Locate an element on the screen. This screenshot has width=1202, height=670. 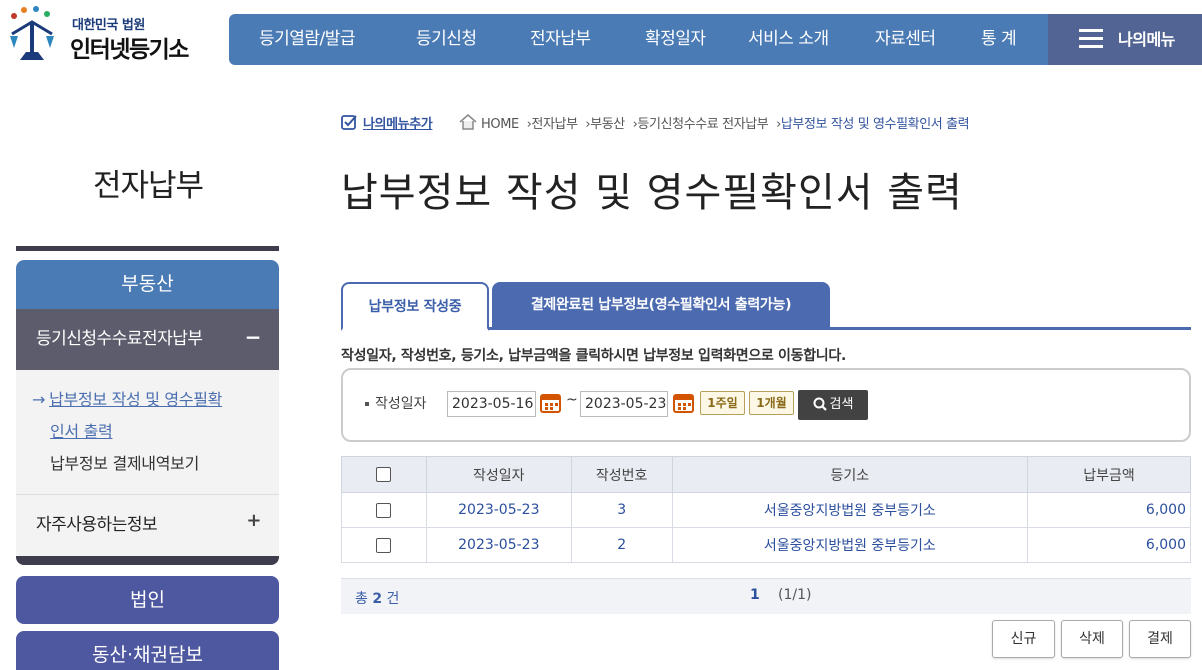
checkbox-check-icon is located at coordinates (349, 122).